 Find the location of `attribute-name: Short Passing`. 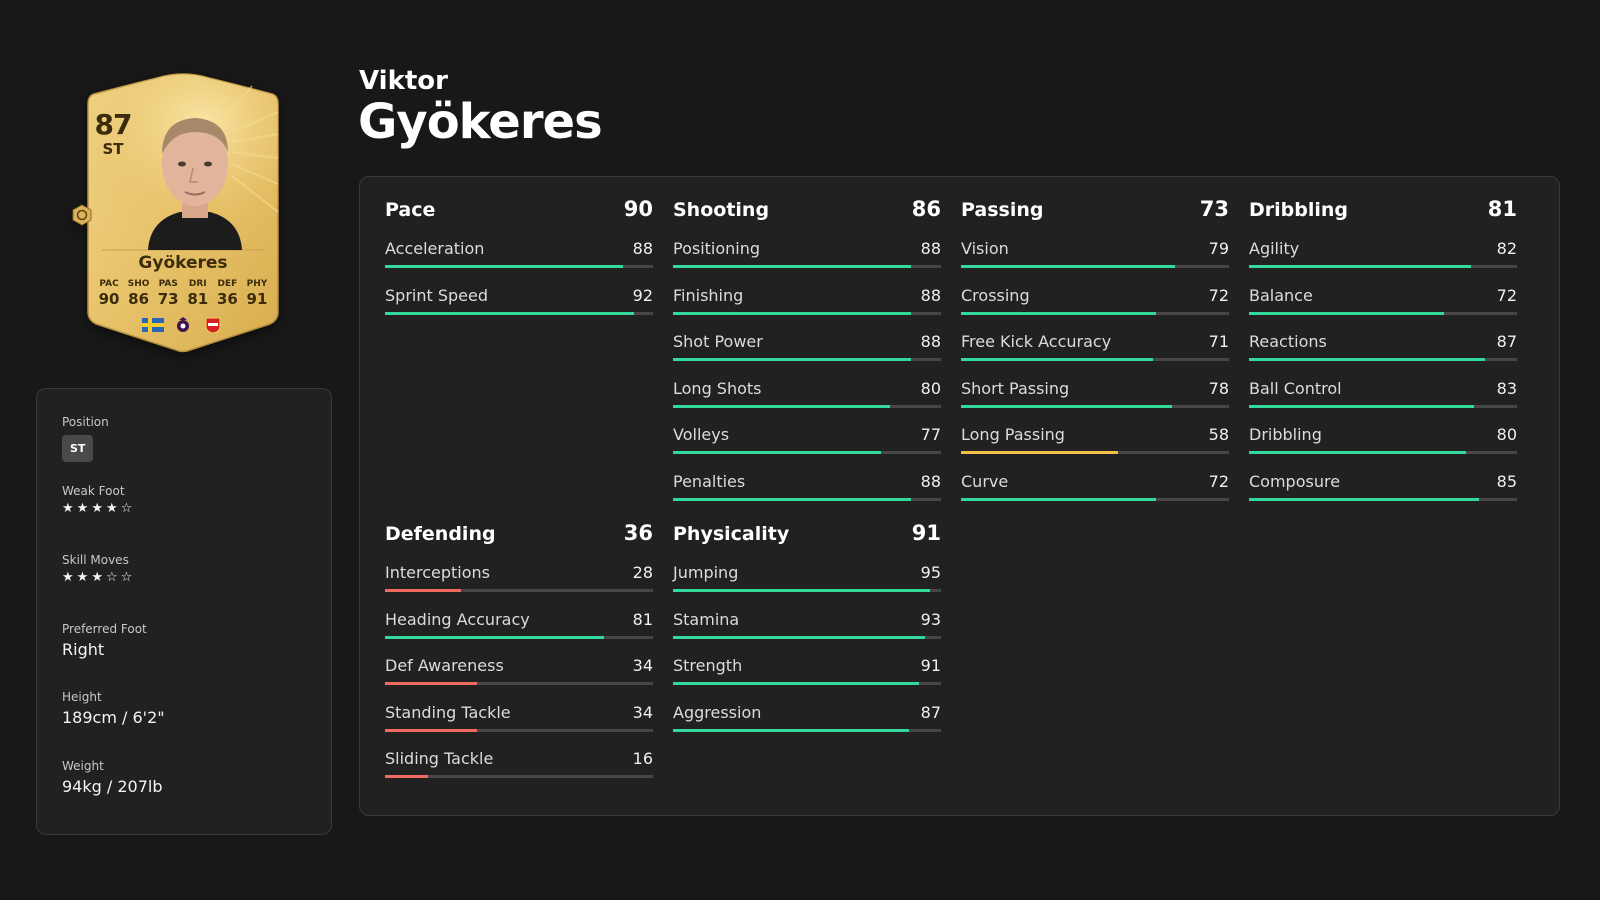

attribute-name: Short Passing is located at coordinates (1015, 388).